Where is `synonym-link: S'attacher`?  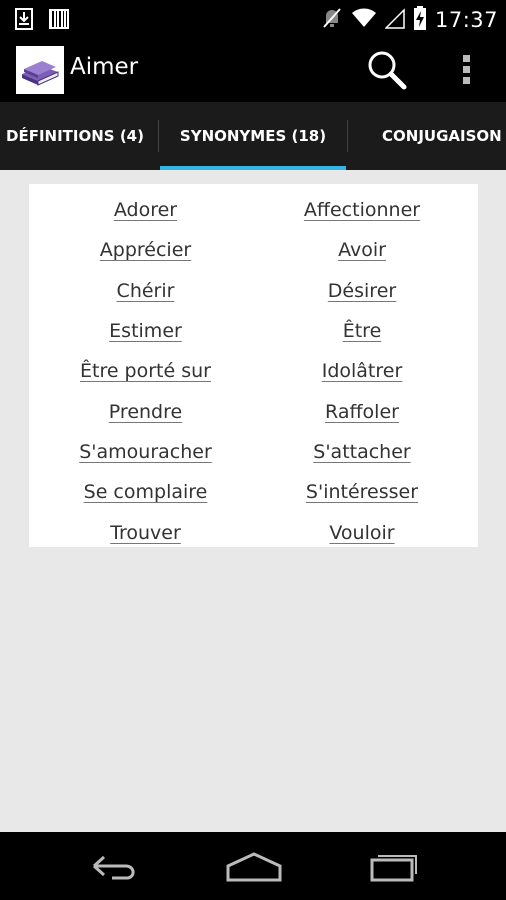
synonym-link: S'attacher is located at coordinates (361, 452).